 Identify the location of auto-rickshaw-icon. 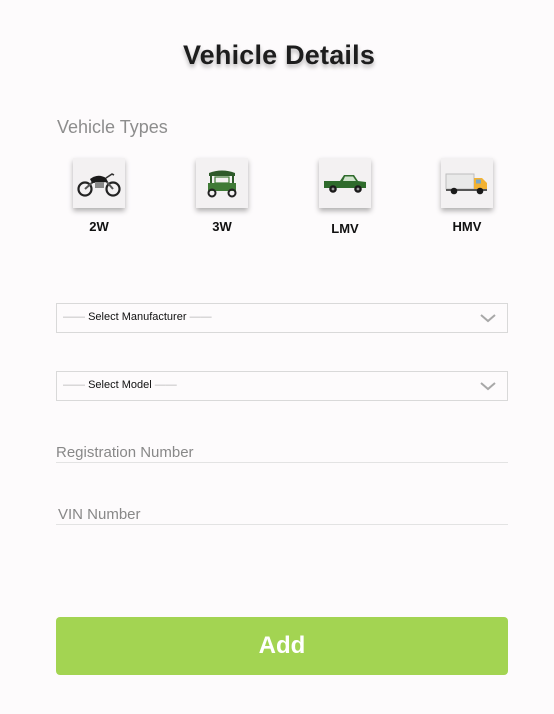
(222, 184).